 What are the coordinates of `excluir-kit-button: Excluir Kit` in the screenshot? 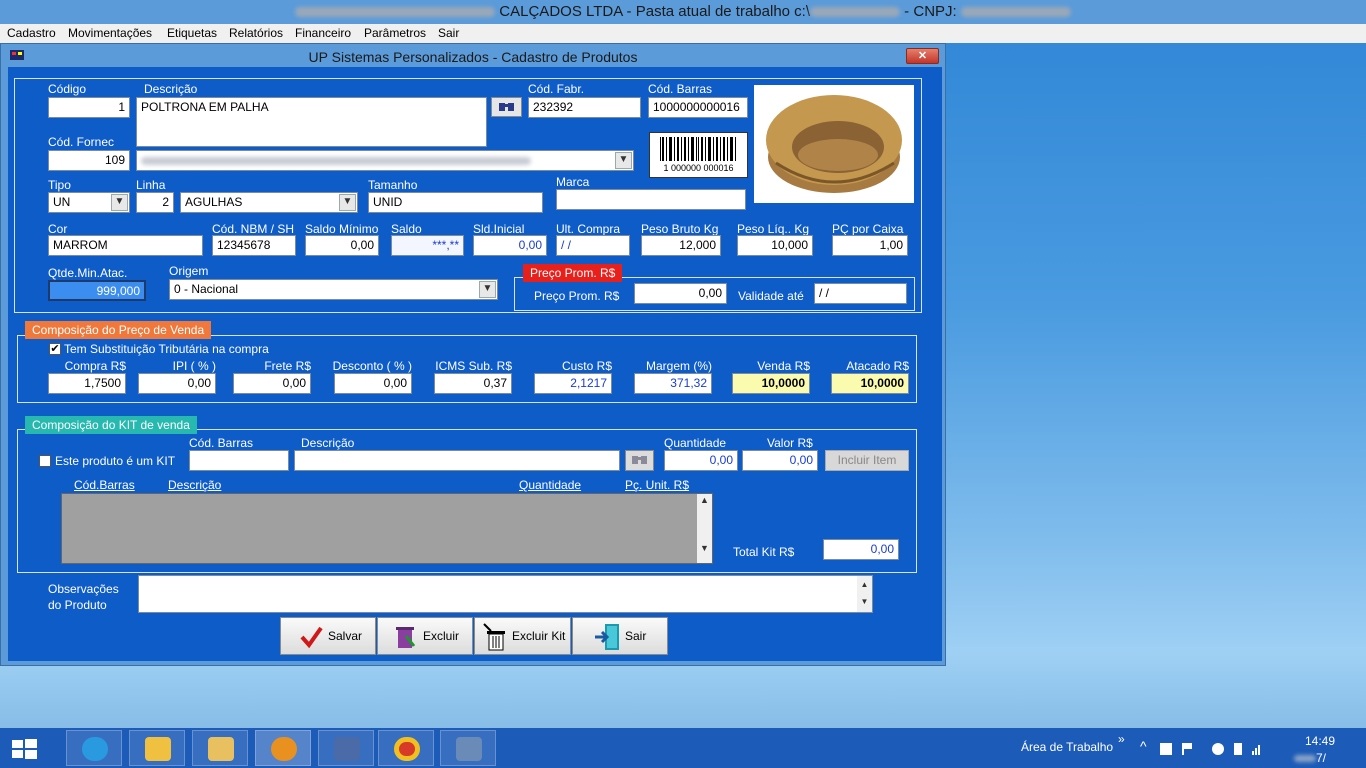 It's located at (522, 636).